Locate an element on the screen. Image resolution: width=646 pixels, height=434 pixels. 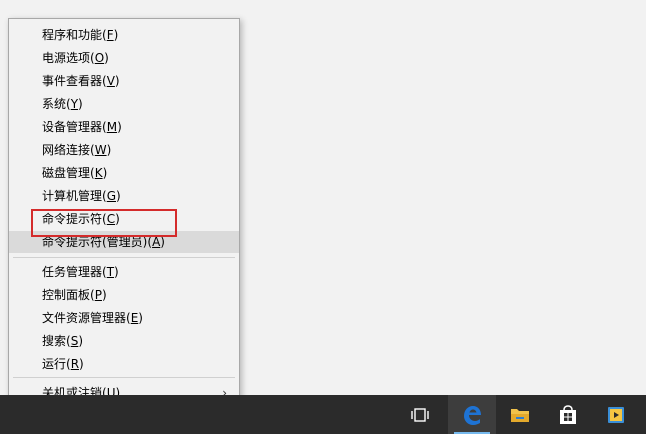
task-view-icon is located at coordinates (420, 414).